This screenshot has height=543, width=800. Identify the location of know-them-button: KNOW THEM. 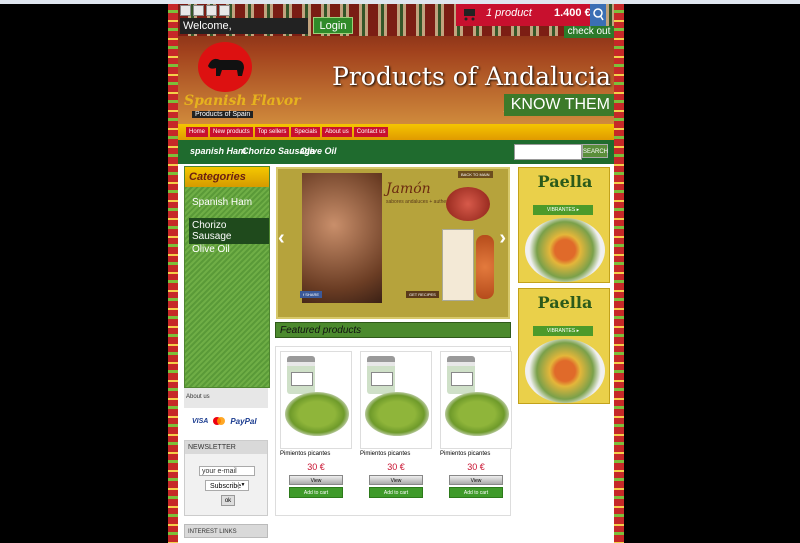
(559, 105).